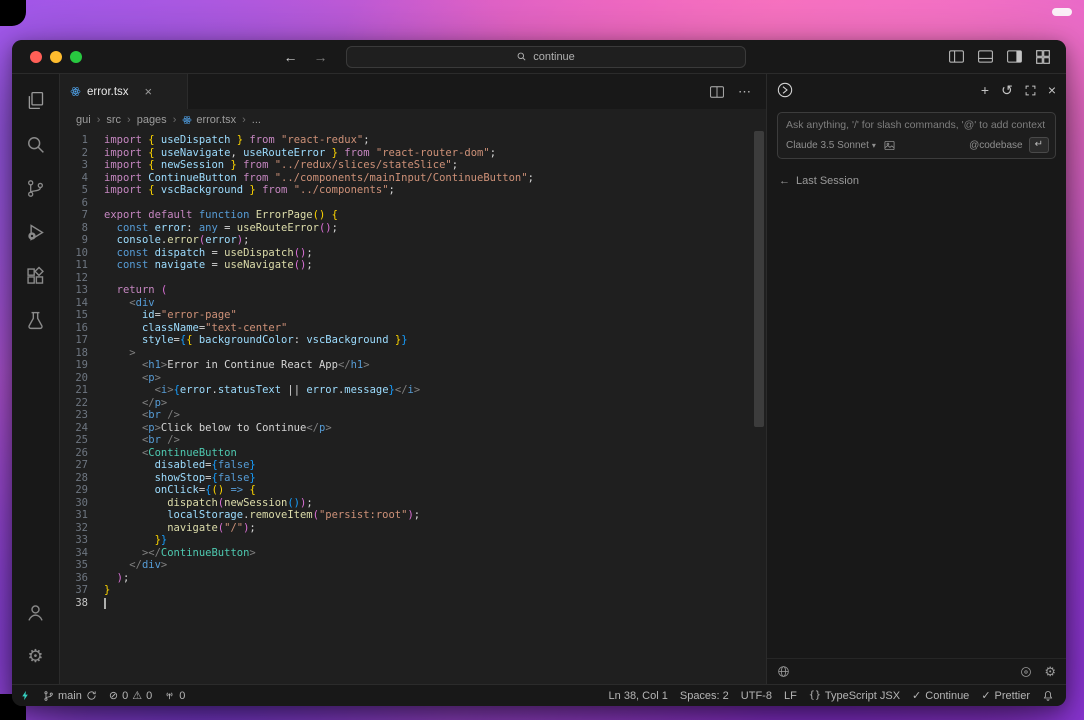 Image resolution: width=1084 pixels, height=720 pixels. Describe the element at coordinates (36, 56) in the screenshot. I see `close-window-button` at that location.